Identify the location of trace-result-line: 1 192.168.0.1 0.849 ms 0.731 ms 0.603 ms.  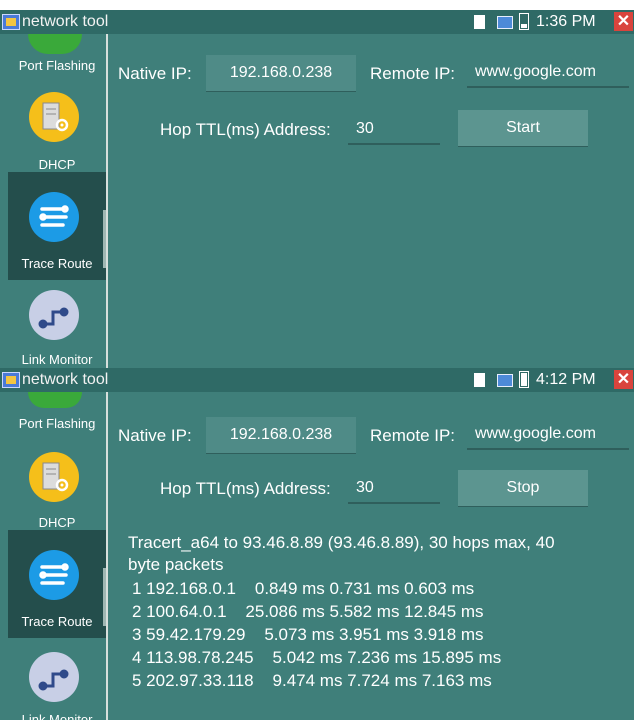
(303, 588).